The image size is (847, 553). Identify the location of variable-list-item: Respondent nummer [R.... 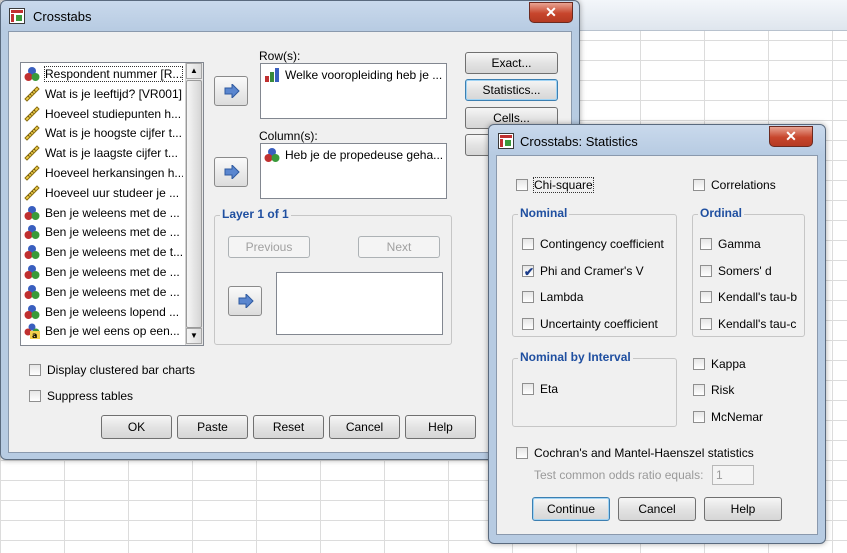
(103, 74).